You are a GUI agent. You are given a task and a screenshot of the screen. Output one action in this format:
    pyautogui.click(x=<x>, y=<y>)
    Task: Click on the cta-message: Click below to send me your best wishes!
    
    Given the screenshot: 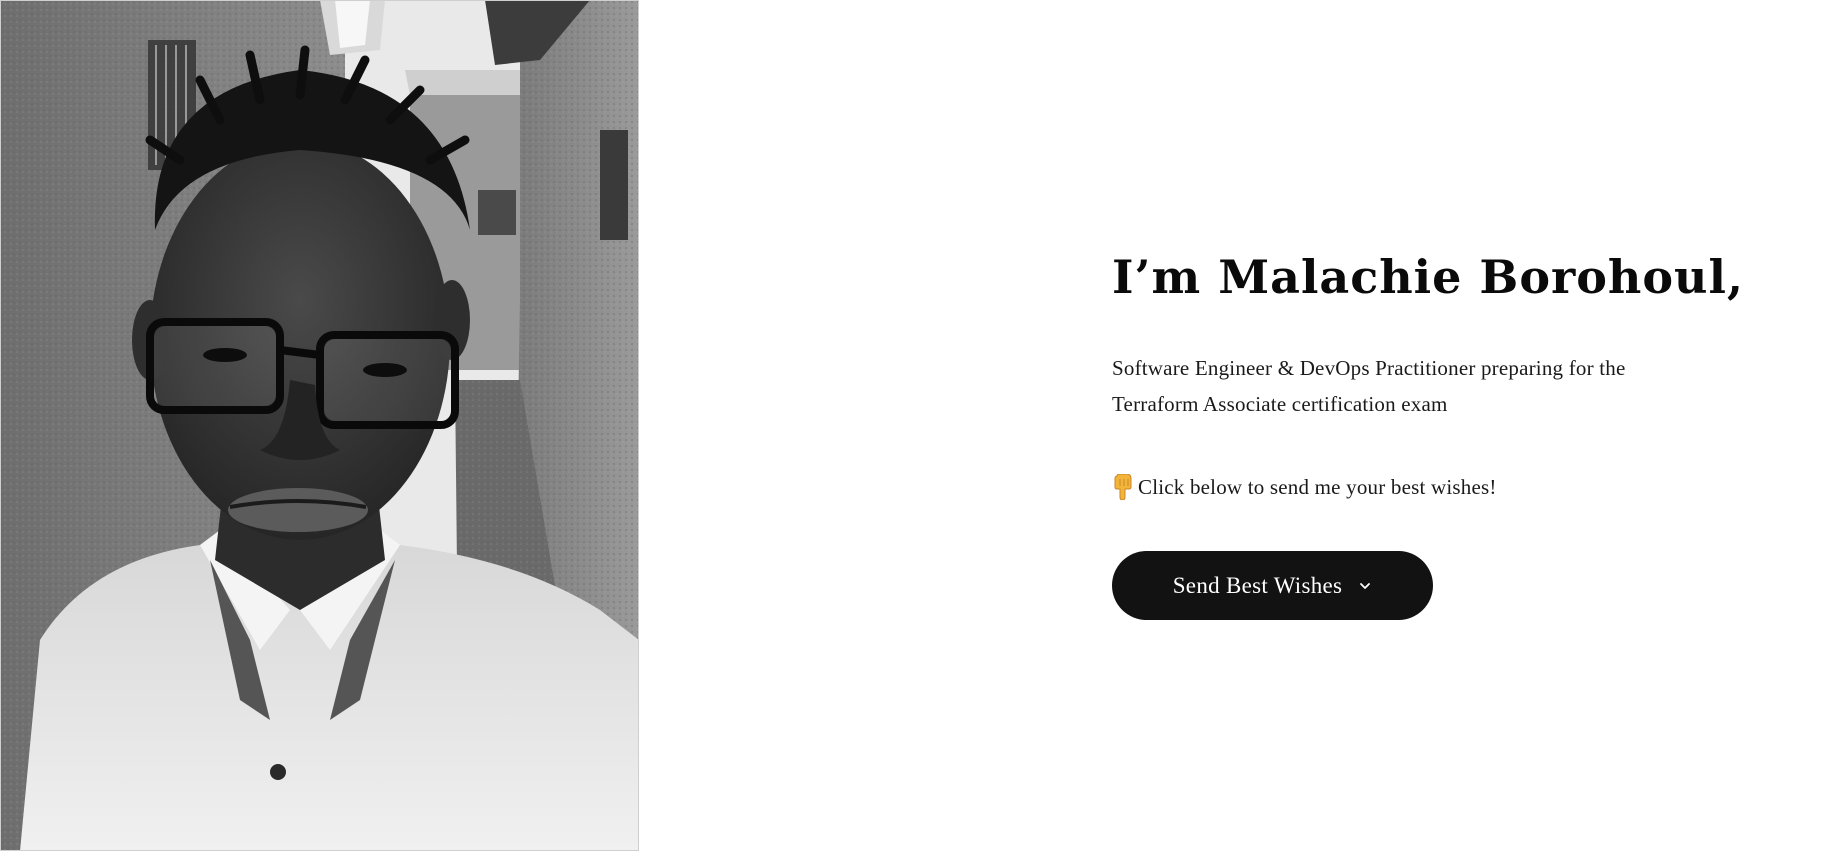 What is the action you would take?
    pyautogui.click(x=1412, y=487)
    